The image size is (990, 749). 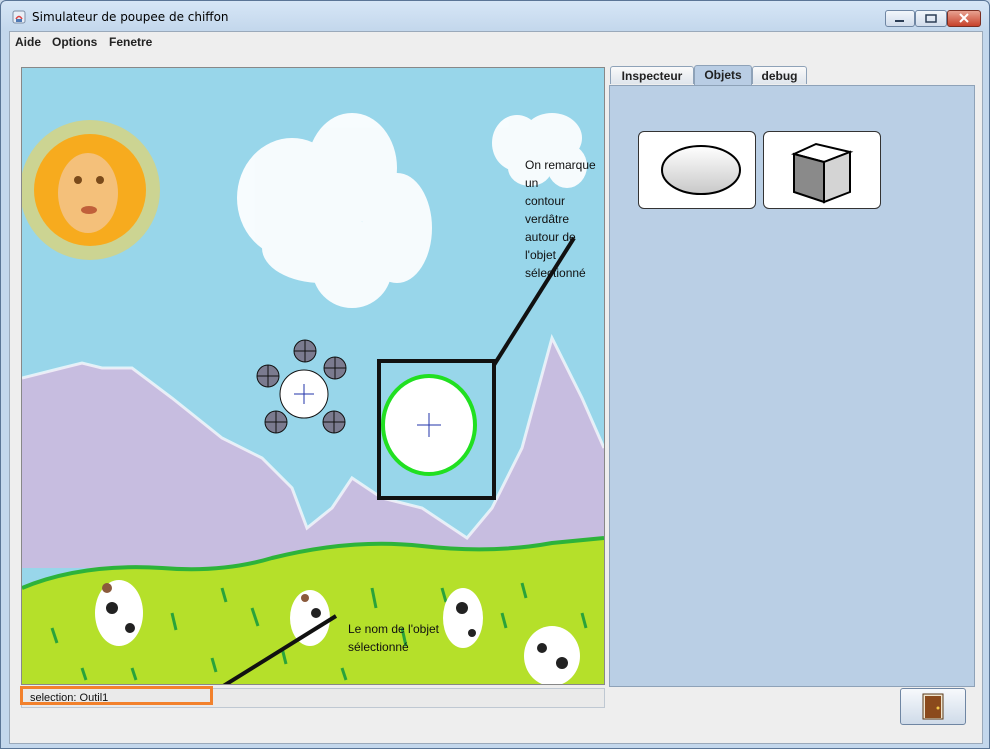 I want to click on annotation-line: Le nom de l'objet, so click(x=394, y=629).